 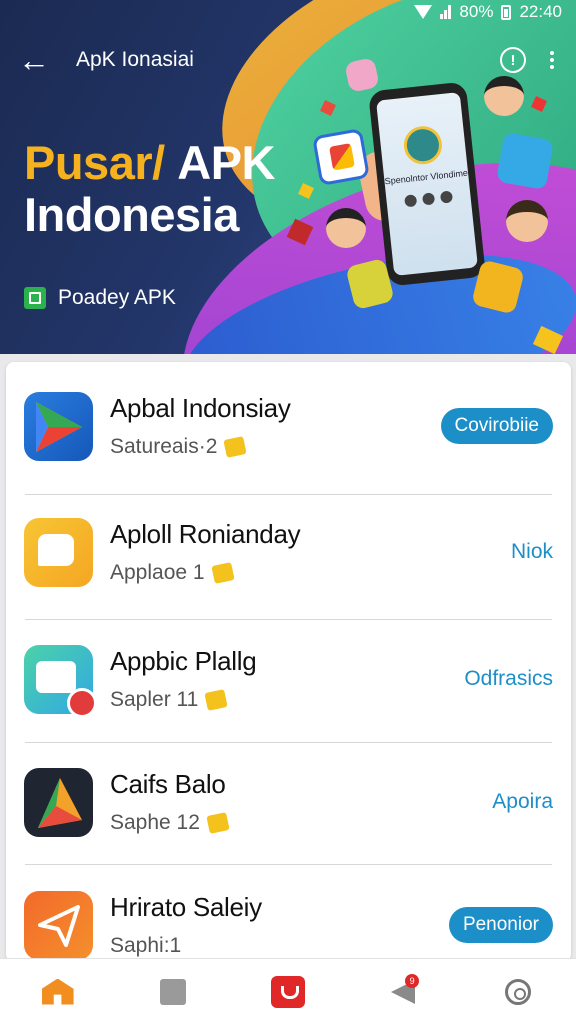 I want to click on back-arrow-icon: ←, so click(x=34, y=60).